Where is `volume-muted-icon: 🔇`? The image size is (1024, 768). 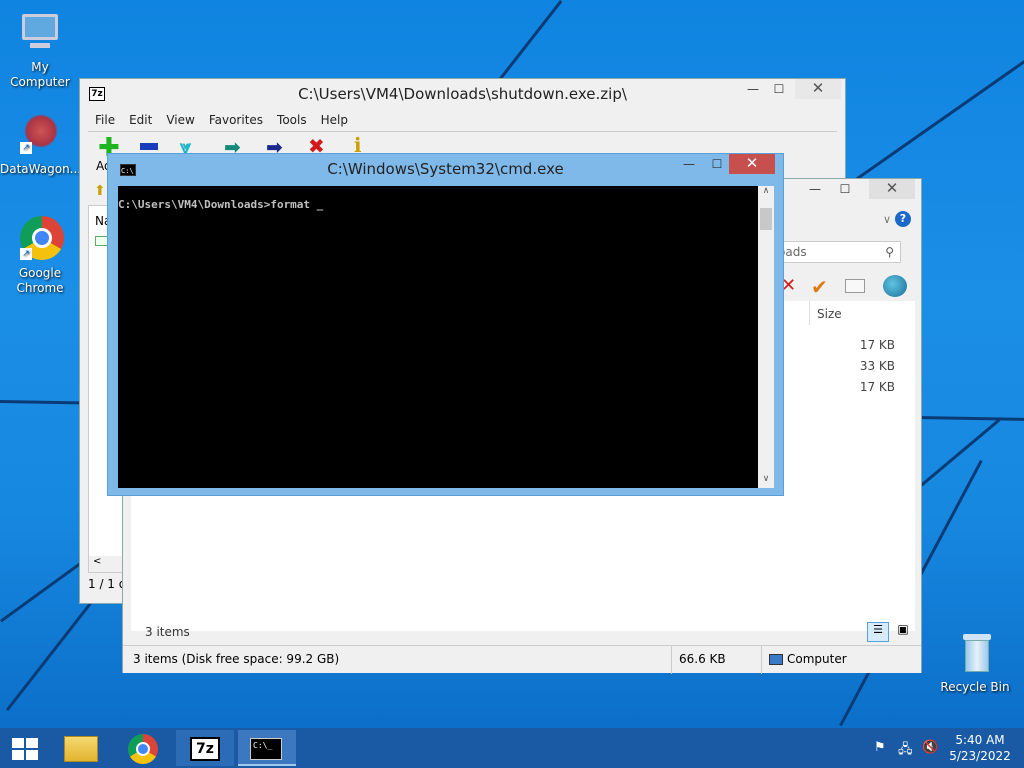
volume-muted-icon: 🔇 is located at coordinates (930, 747).